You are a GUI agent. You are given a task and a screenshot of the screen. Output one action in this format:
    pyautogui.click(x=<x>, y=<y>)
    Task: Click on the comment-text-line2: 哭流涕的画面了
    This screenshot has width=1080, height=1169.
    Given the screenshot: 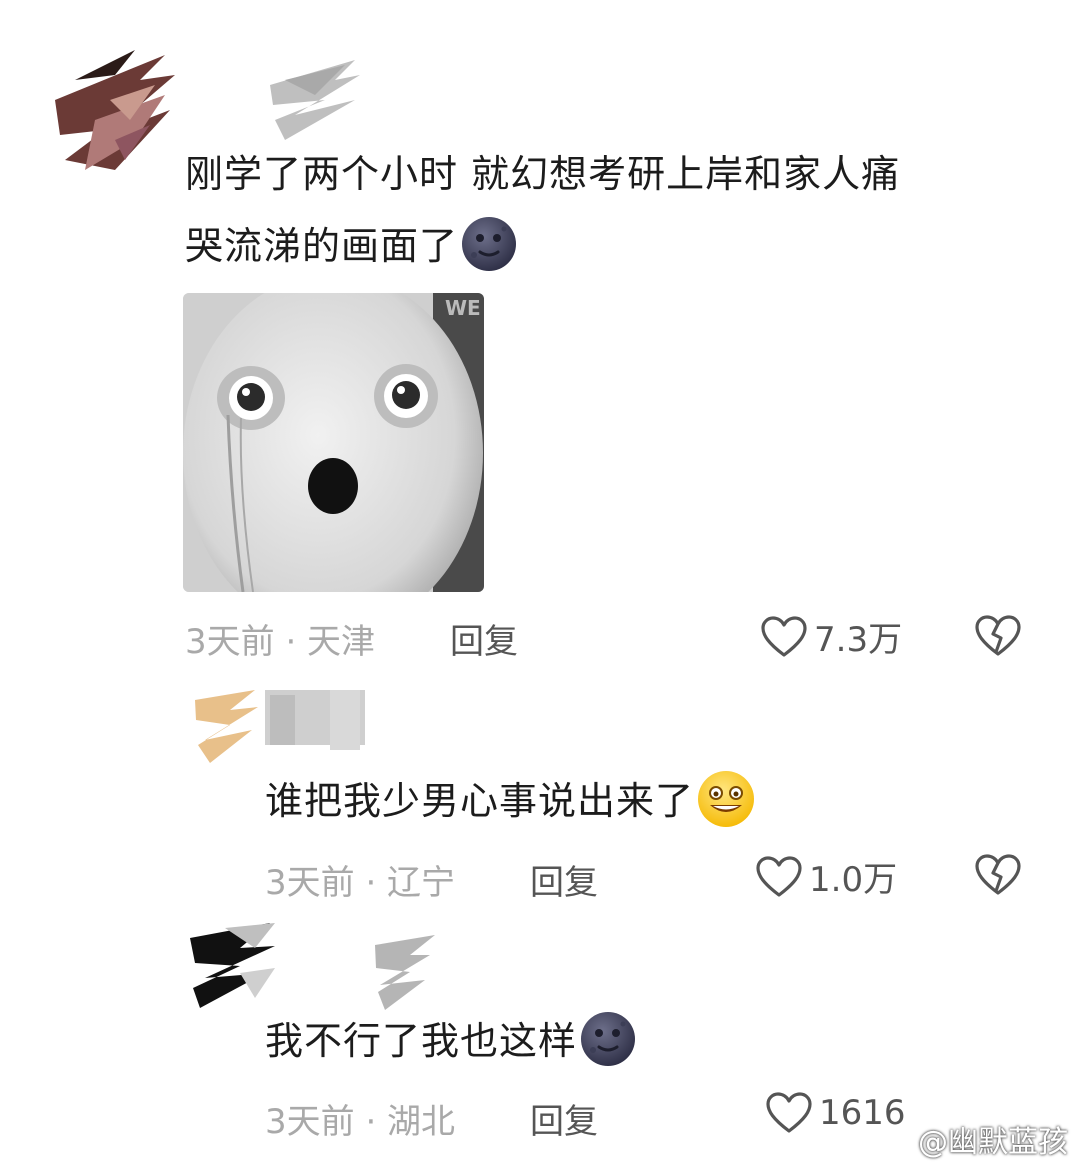 What is the action you would take?
    pyautogui.click(x=322, y=246)
    